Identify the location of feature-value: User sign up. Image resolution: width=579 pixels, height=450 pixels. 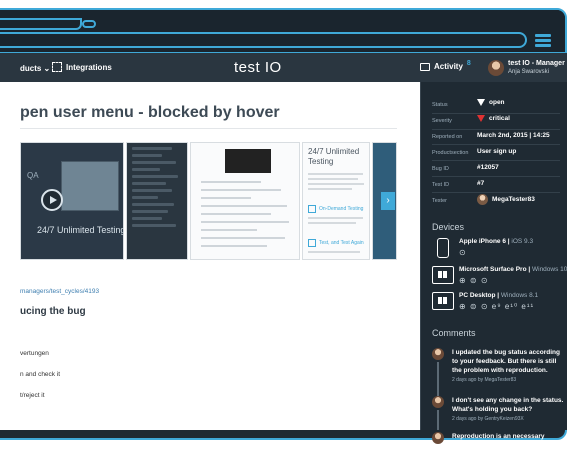
(497, 151).